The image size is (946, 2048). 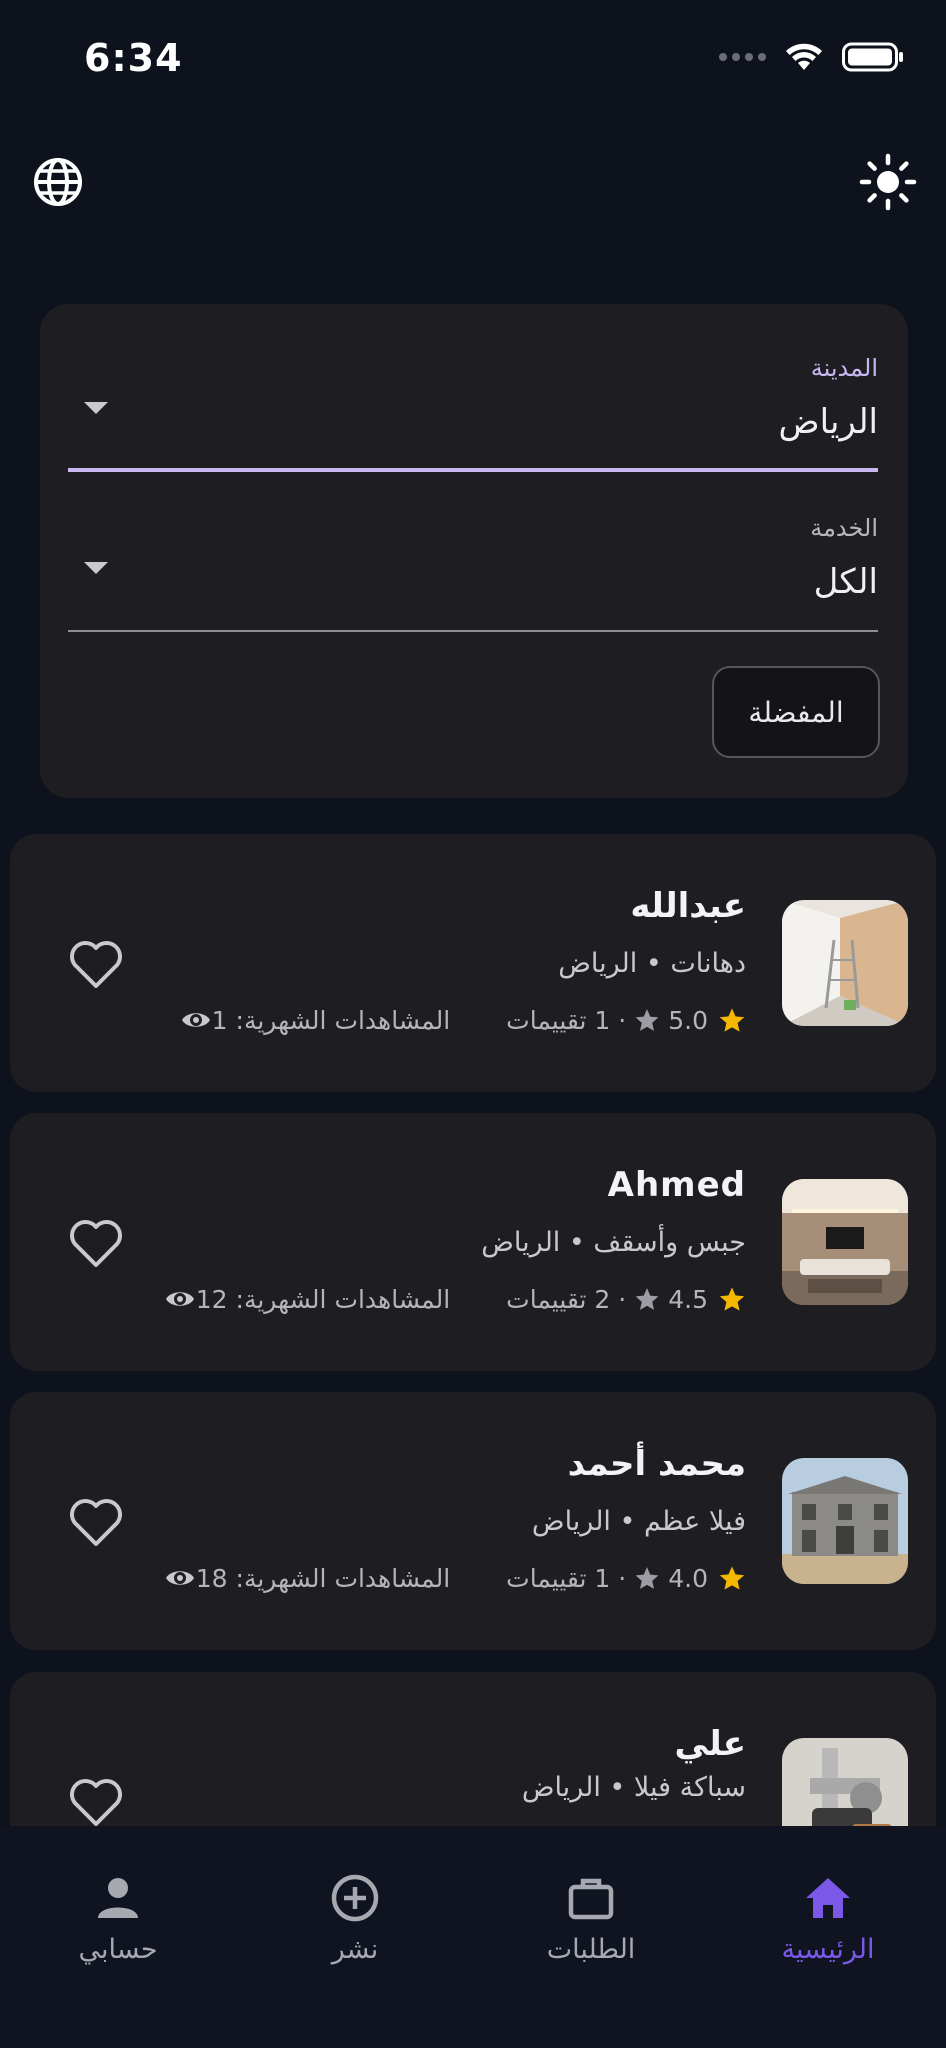 What do you see at coordinates (323, 1578) in the screenshot?
I see `monthly-views: المشاهدات الشهرية: 18` at bounding box center [323, 1578].